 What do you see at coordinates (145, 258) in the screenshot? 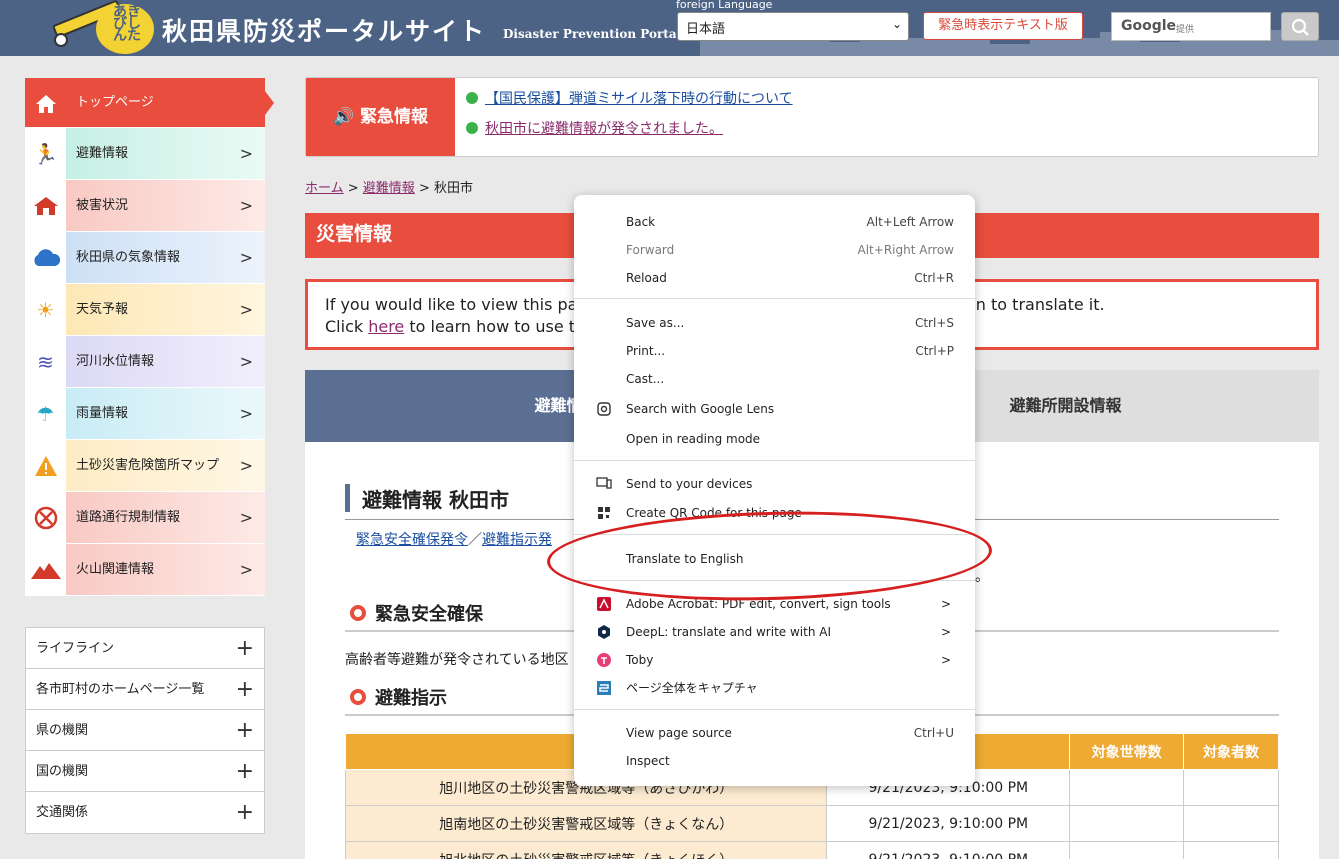
I see `sidebar-item-weather-info: 秋田県の気象情報 >` at bounding box center [145, 258].